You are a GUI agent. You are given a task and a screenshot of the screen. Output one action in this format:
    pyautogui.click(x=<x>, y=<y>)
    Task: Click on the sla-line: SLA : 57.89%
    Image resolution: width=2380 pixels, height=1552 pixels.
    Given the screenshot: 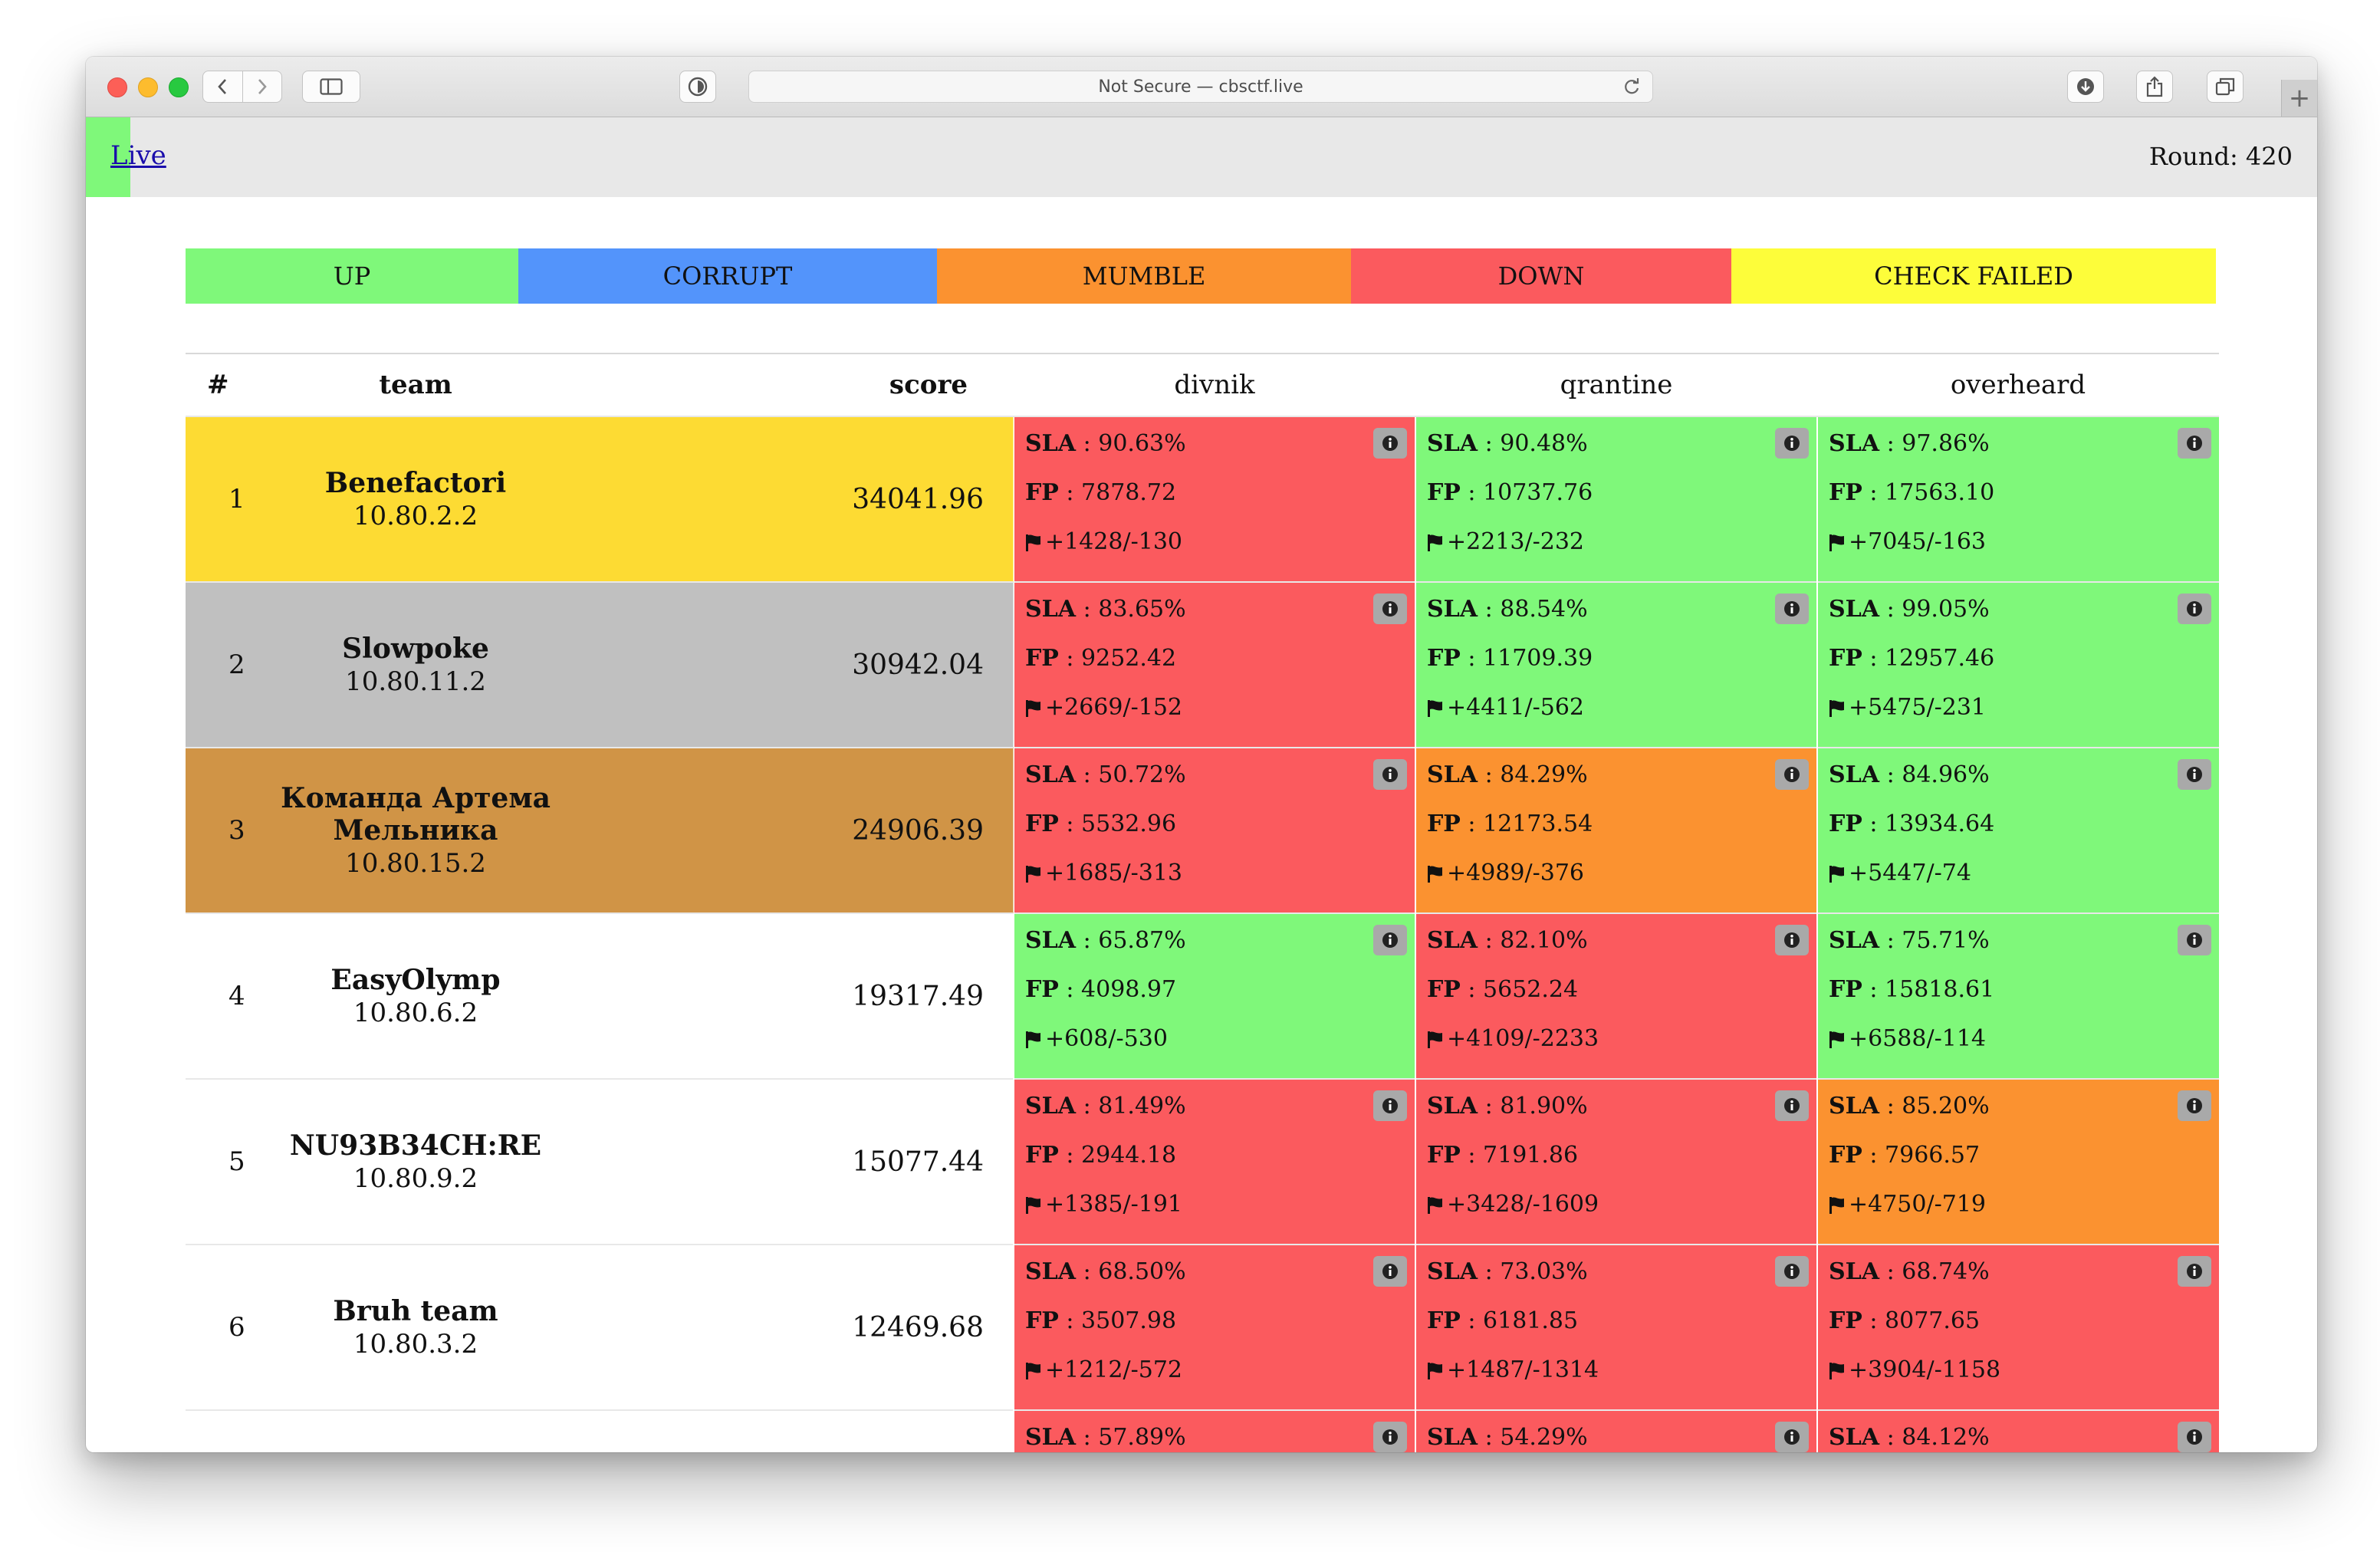 What is the action you would take?
    pyautogui.click(x=1106, y=1437)
    